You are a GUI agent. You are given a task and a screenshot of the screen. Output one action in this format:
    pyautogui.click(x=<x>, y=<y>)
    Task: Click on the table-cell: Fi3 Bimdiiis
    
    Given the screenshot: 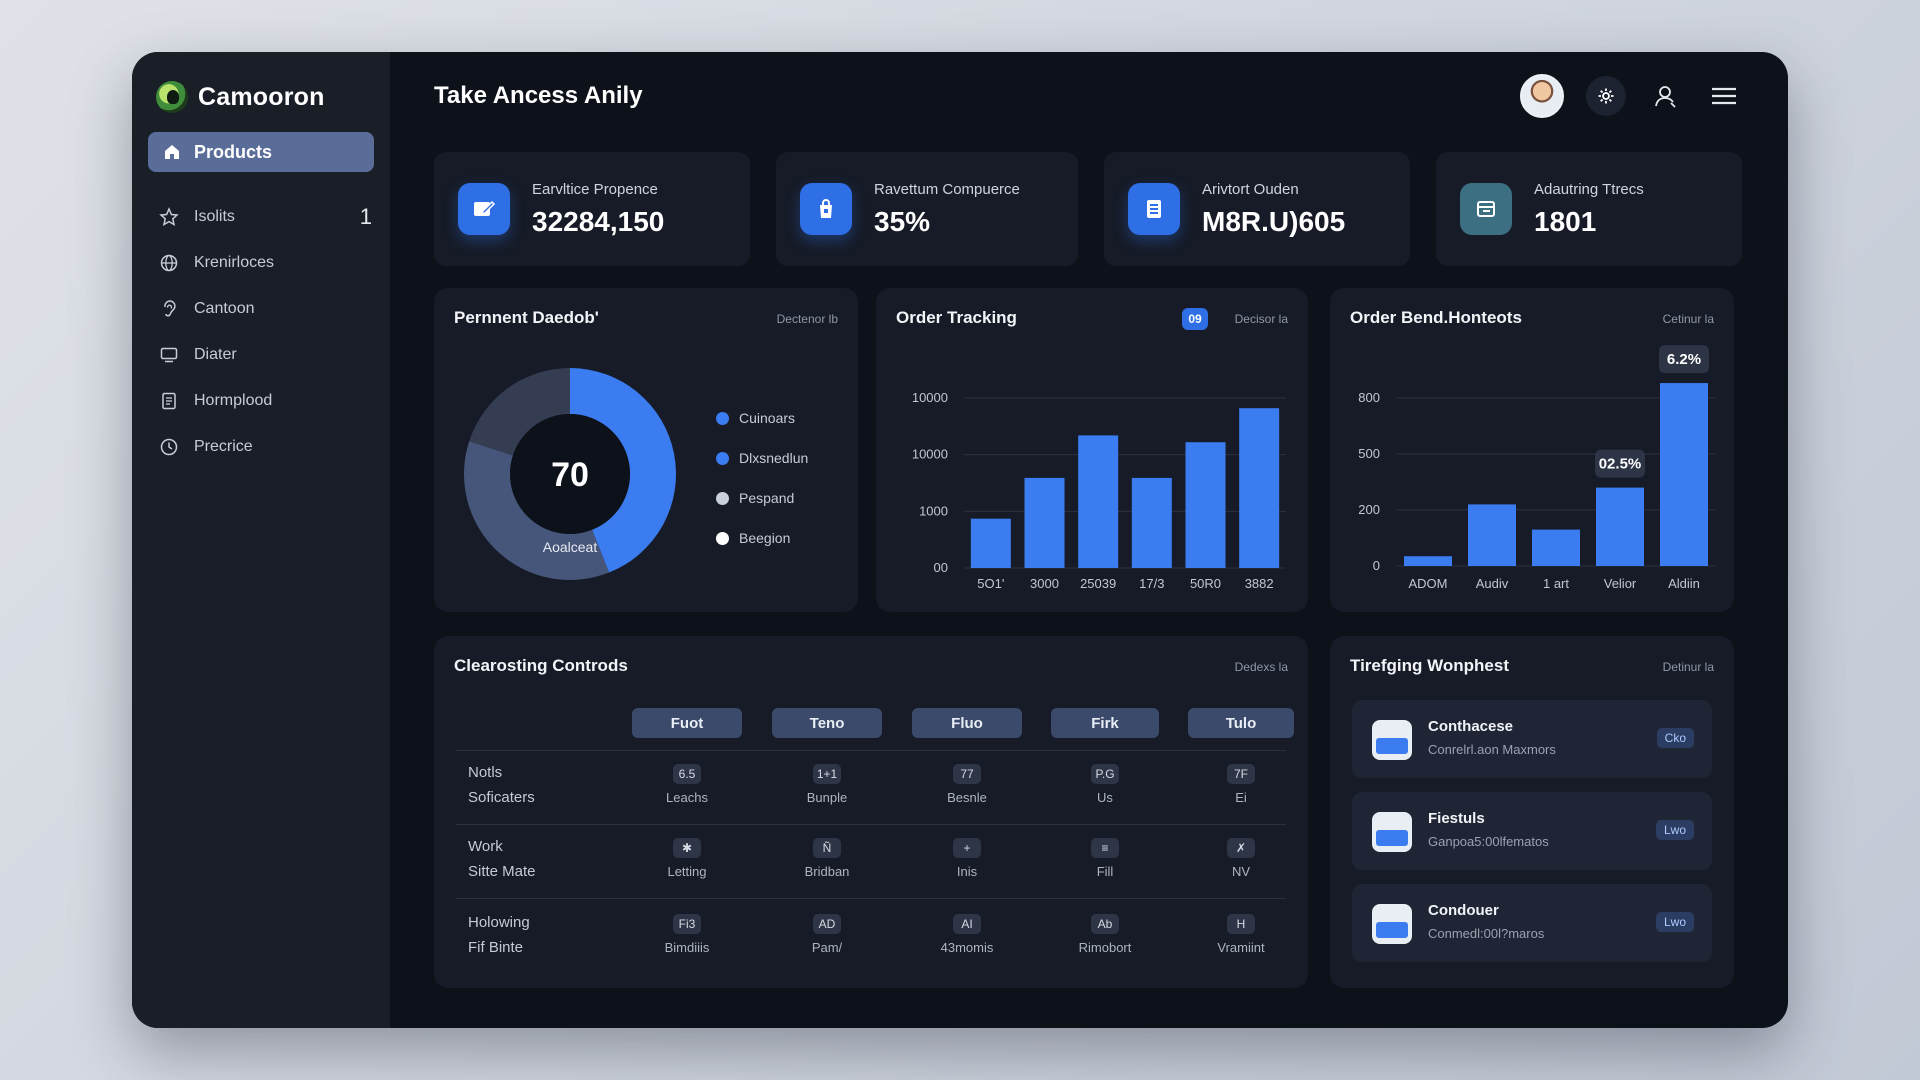 What is the action you would take?
    pyautogui.click(x=687, y=934)
    